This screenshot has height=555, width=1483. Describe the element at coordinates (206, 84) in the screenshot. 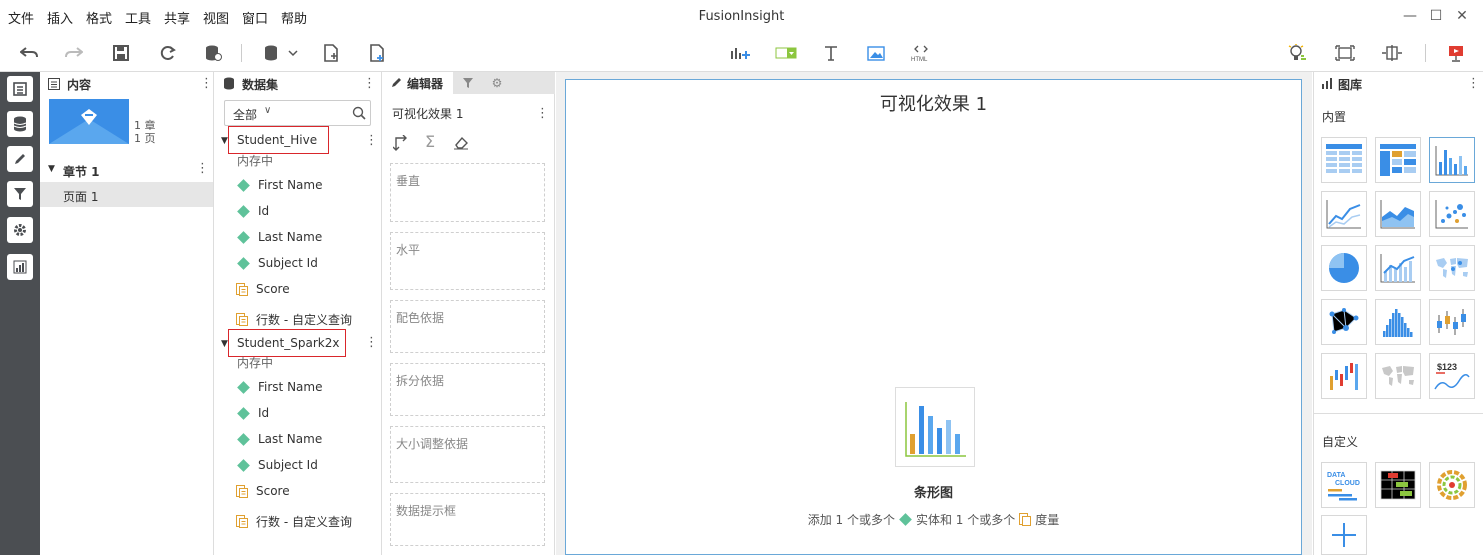

I see `content-menu-icon: ⋮` at that location.